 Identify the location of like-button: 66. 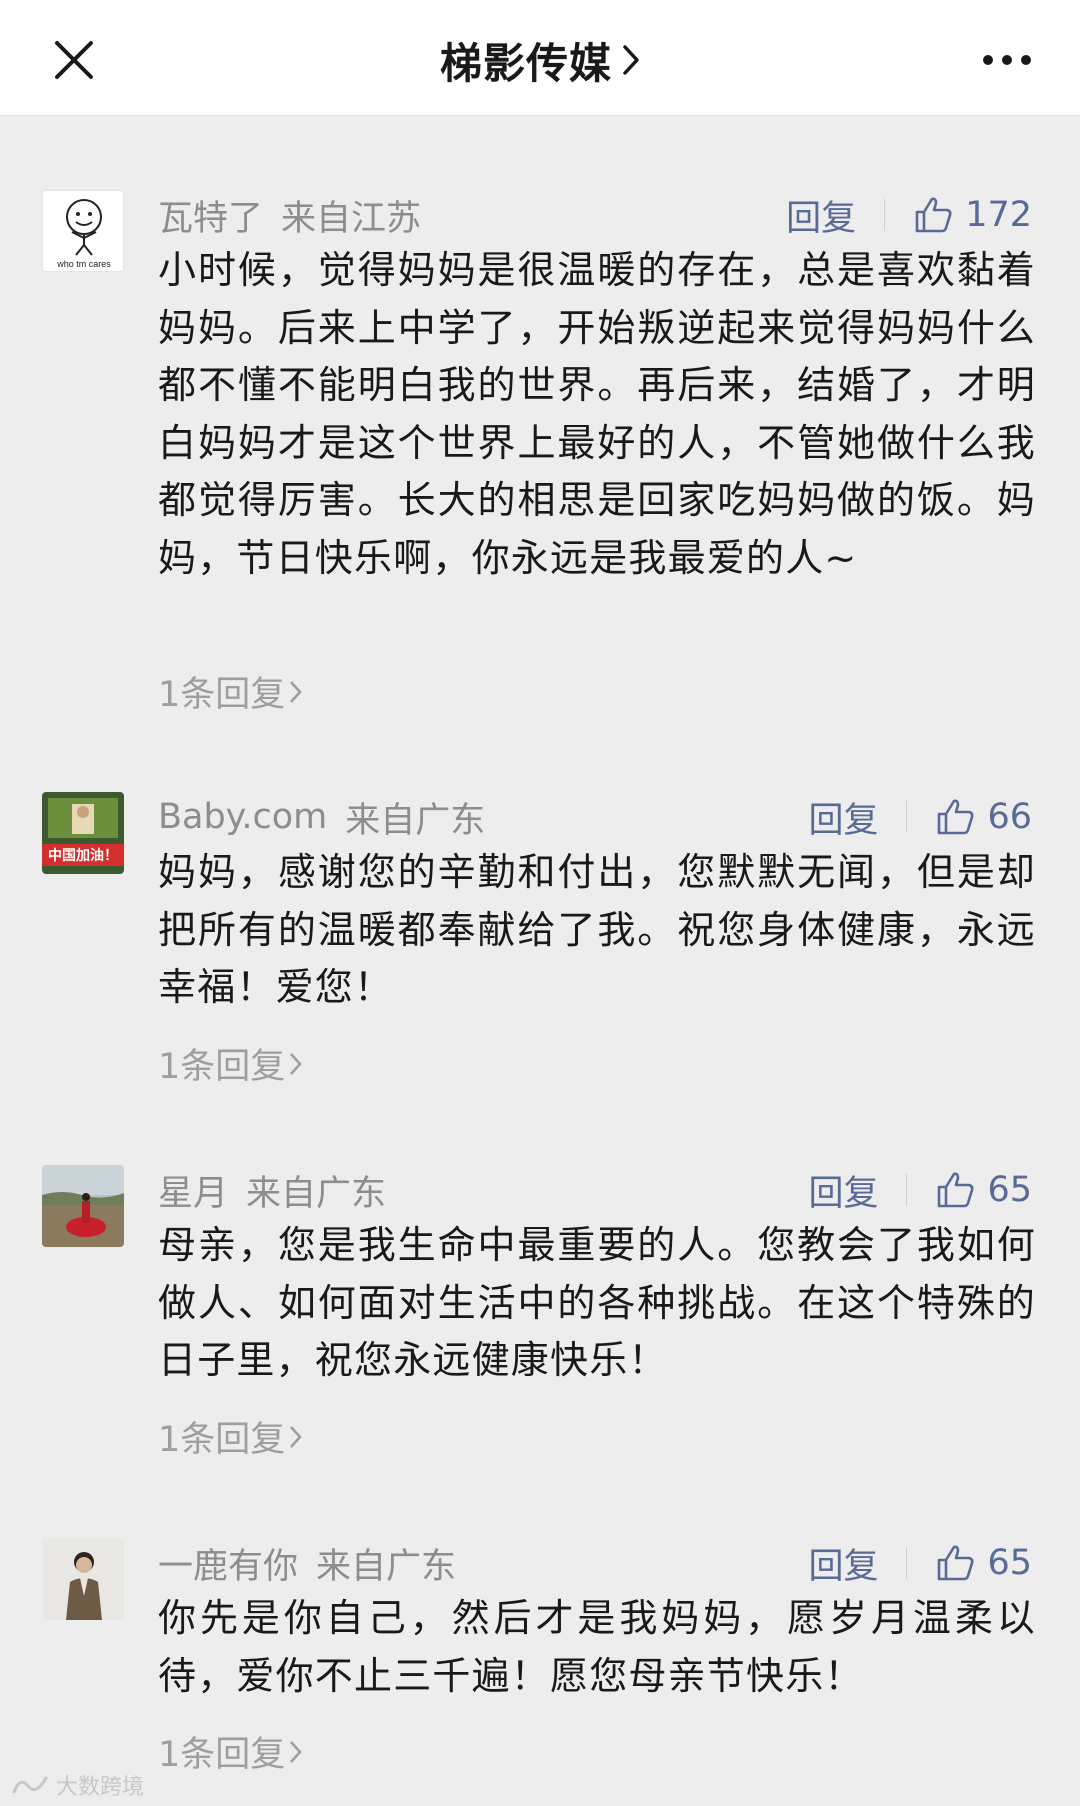
(983, 817).